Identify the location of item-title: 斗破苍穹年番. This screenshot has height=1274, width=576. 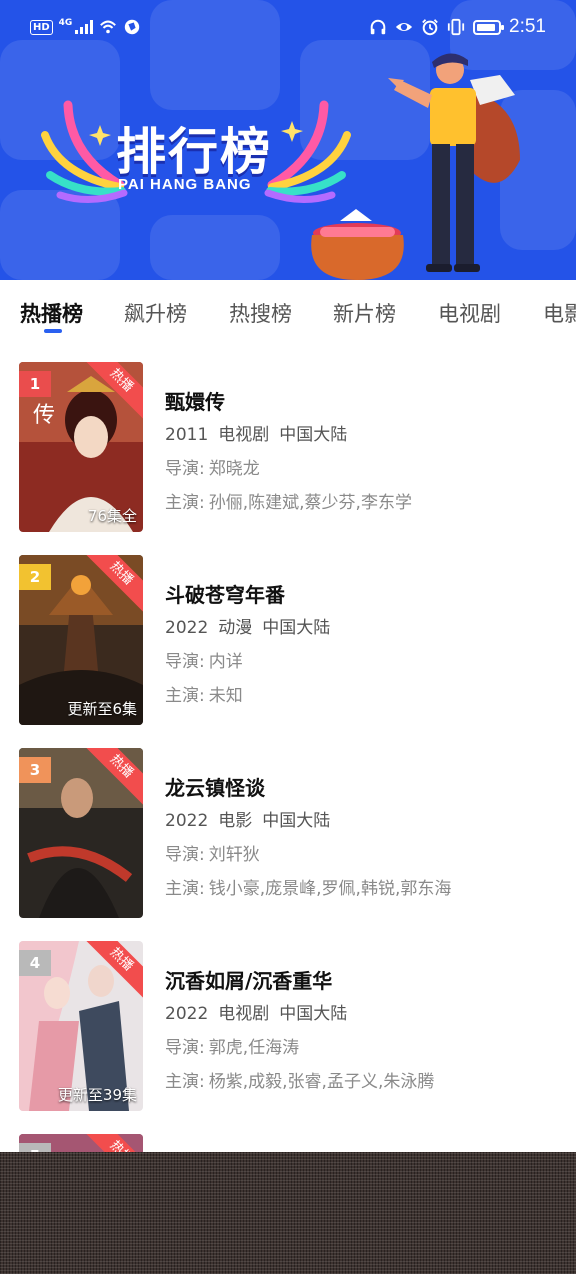
(252, 594).